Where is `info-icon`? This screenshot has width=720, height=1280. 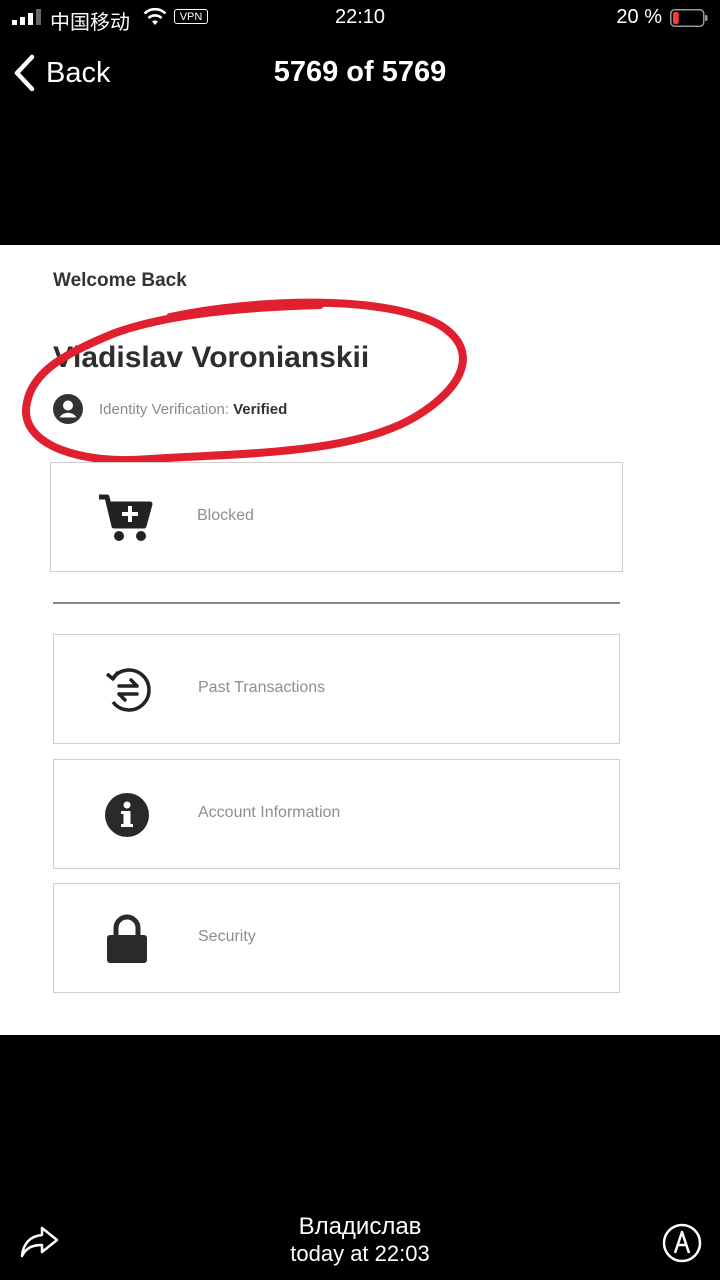 info-icon is located at coordinates (127, 815).